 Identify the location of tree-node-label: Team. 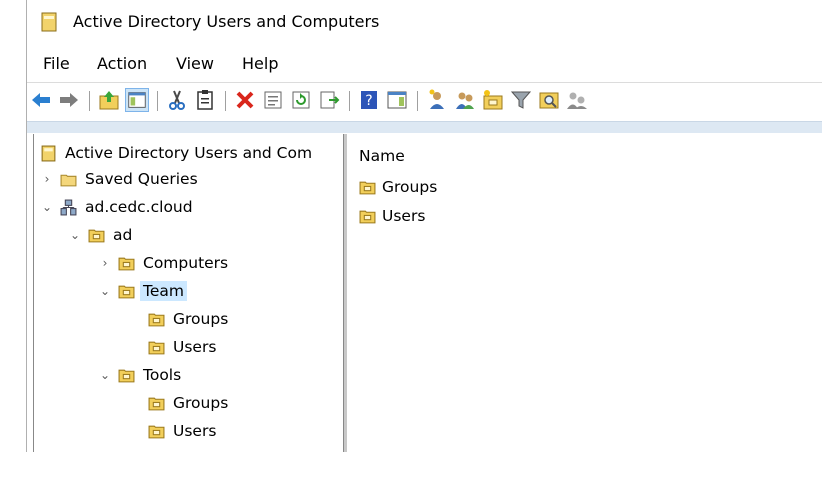
(163, 291).